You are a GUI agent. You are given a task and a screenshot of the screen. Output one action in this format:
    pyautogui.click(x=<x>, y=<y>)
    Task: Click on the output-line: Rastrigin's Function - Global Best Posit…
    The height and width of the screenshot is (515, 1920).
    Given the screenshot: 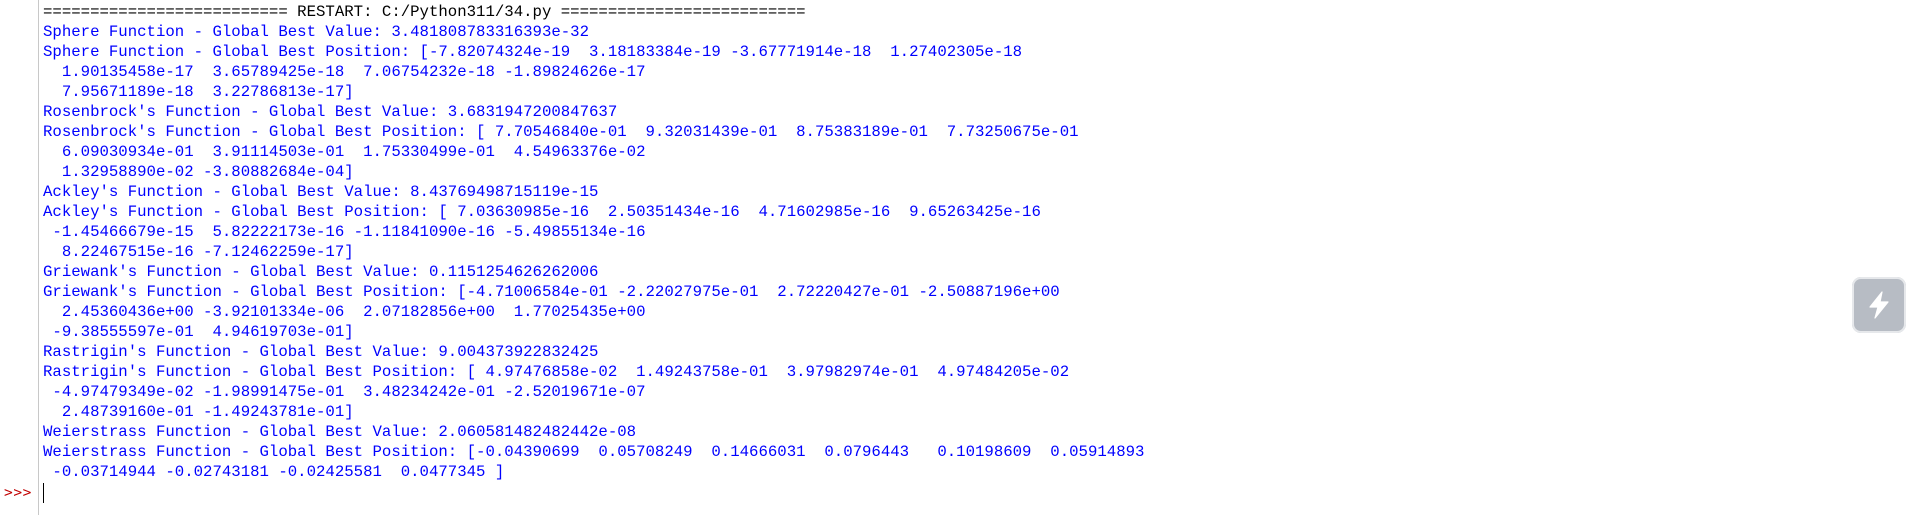 What is the action you would take?
    pyautogui.click(x=556, y=372)
    